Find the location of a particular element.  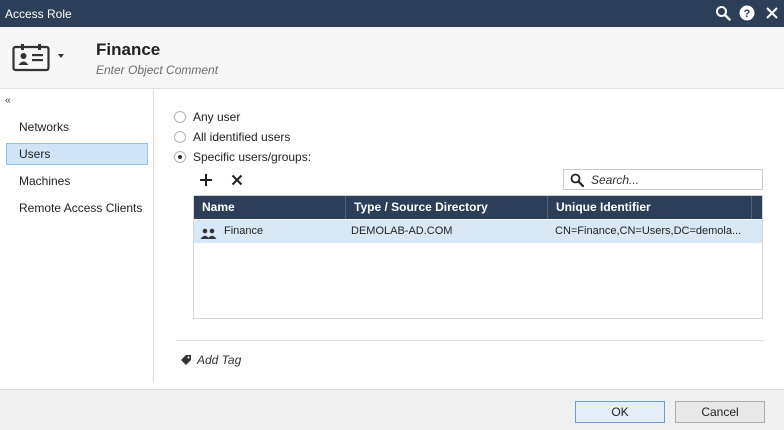

search-input is located at coordinates (675, 180).